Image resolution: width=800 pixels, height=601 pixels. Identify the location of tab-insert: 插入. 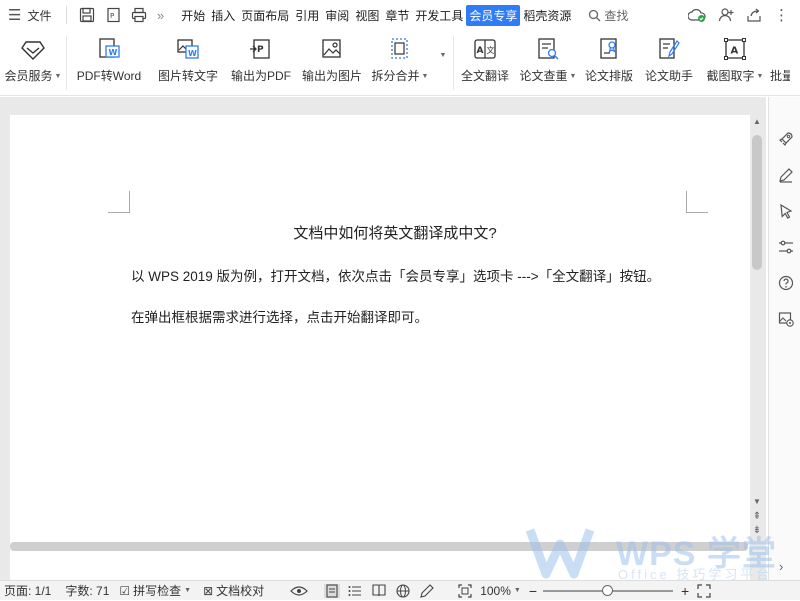
(223, 15).